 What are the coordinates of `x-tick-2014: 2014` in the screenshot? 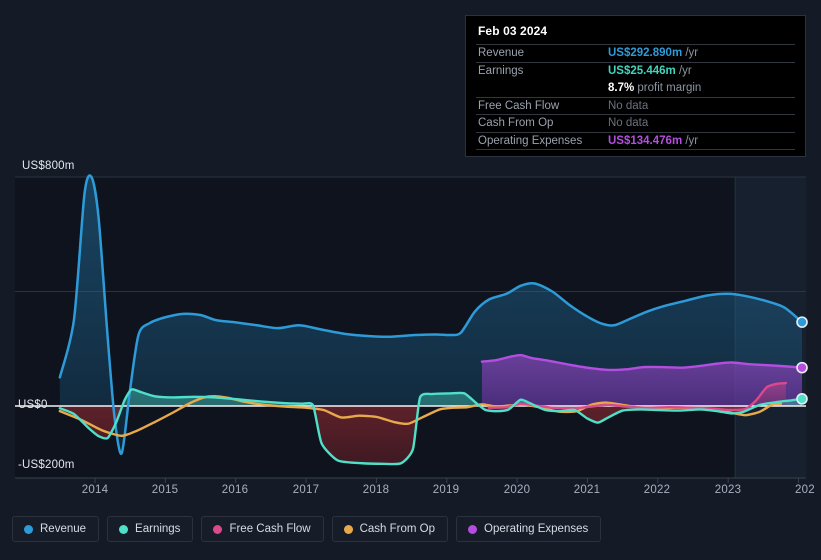 It's located at (95, 490).